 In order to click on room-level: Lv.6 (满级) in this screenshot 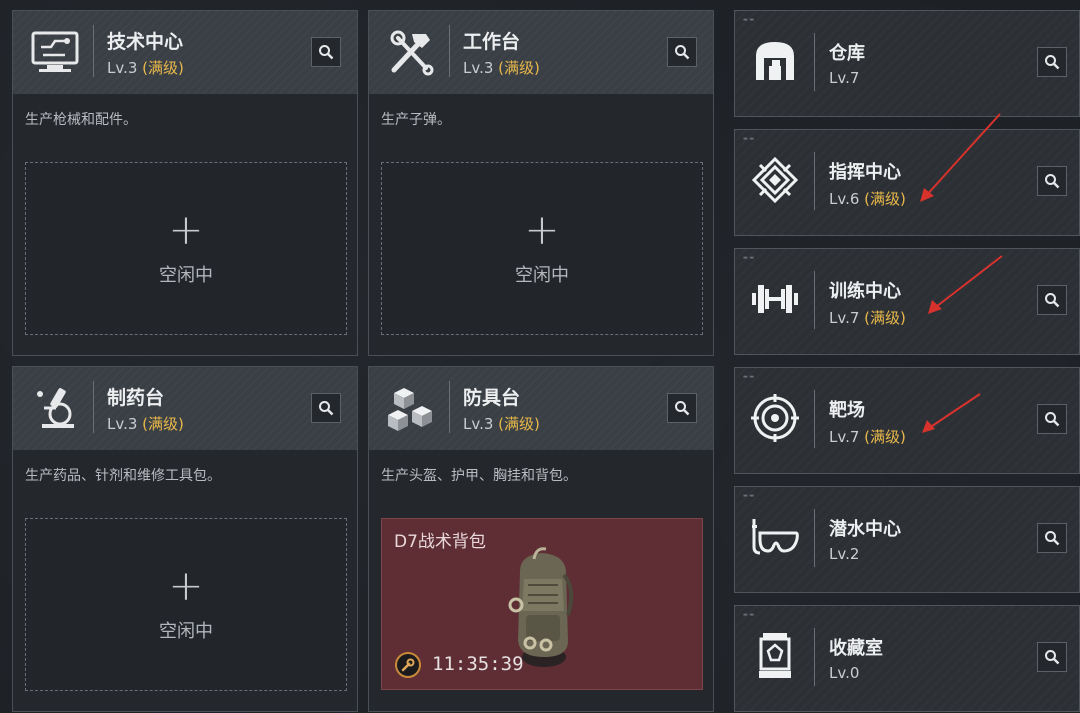, I will do `click(867, 198)`.